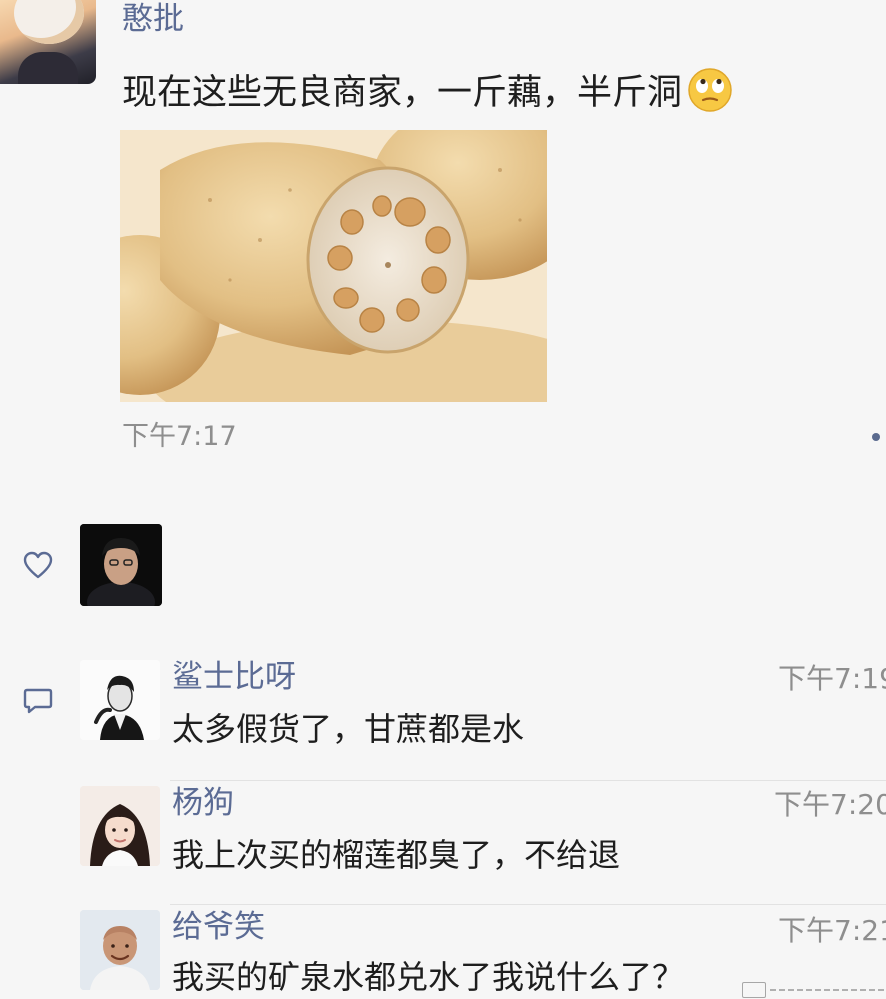 The height and width of the screenshot is (999, 886). I want to click on post-text: 现在这些无良商家，一斤藕，半斤洞, so click(428, 91).